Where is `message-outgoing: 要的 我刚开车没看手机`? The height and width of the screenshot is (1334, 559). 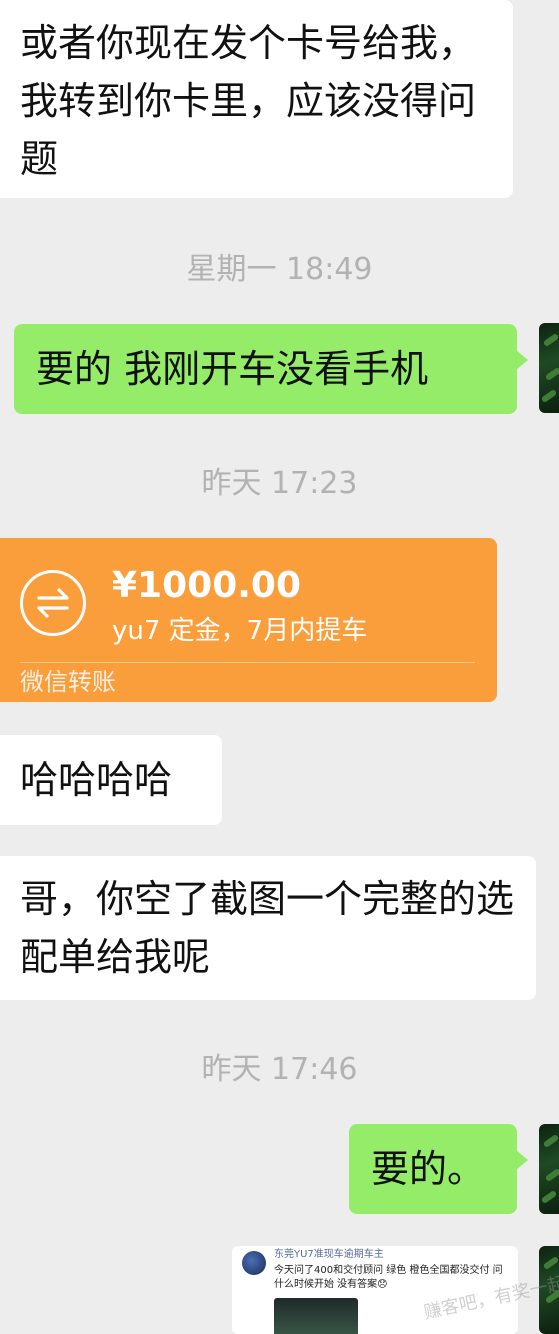 message-outgoing: 要的 我刚开车没看手机 is located at coordinates (271, 369).